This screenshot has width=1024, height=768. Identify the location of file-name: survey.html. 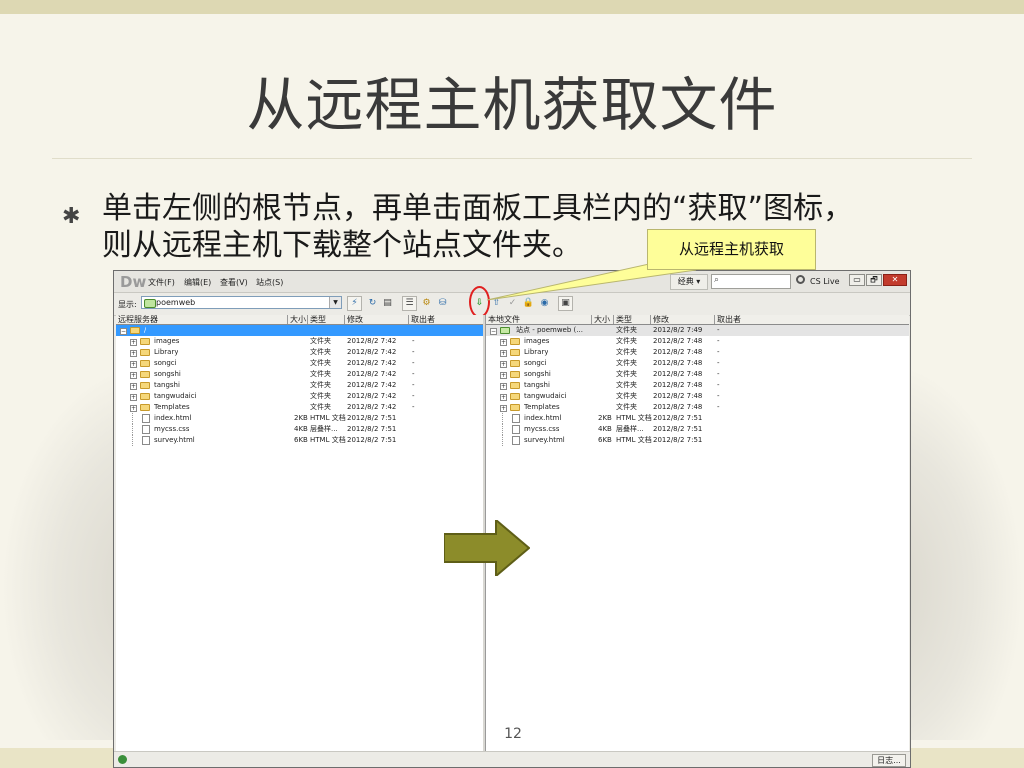
(174, 440).